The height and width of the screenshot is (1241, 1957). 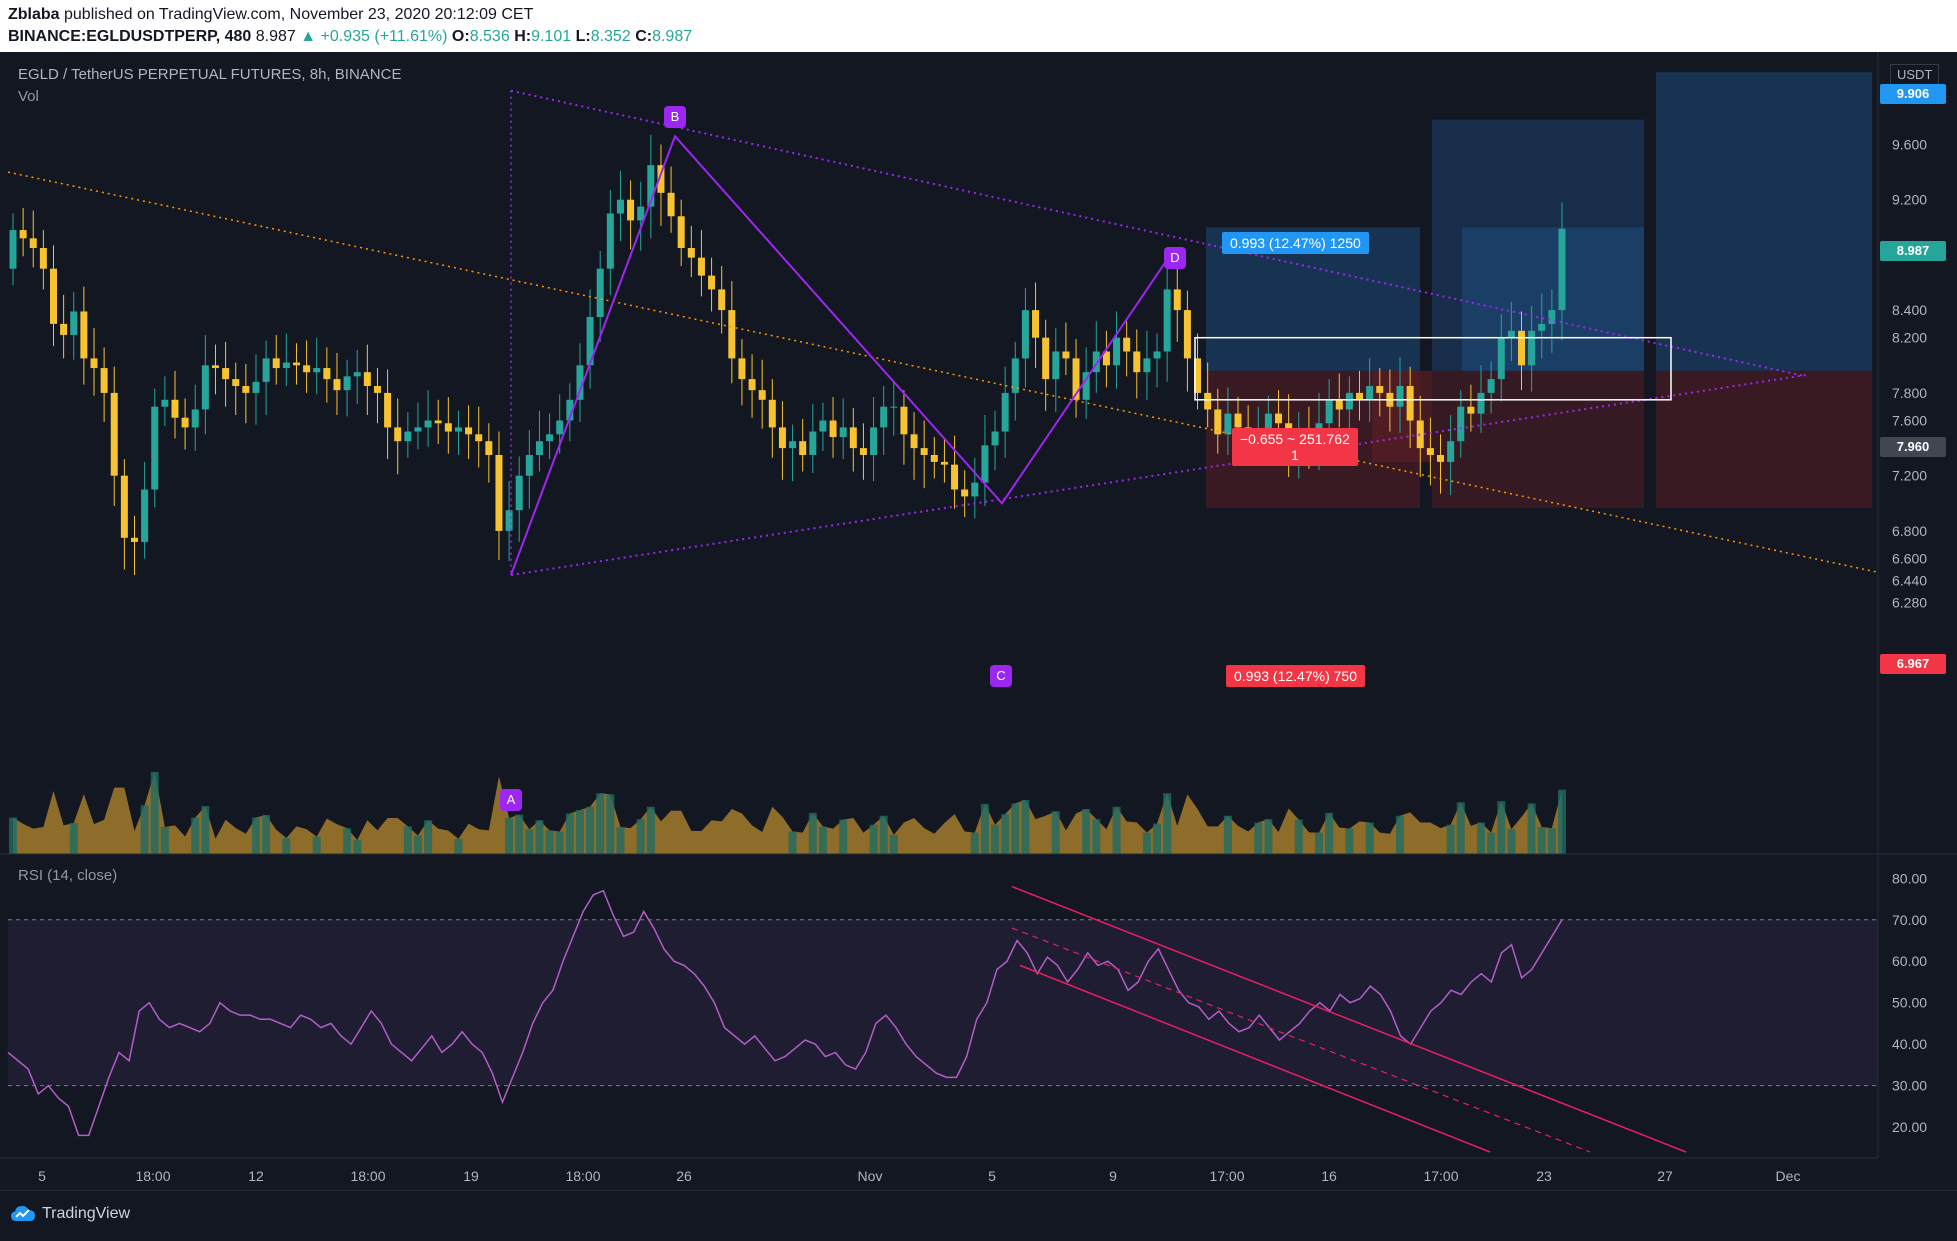 I want to click on price-tick-label: 7.600, so click(x=1909, y=421).